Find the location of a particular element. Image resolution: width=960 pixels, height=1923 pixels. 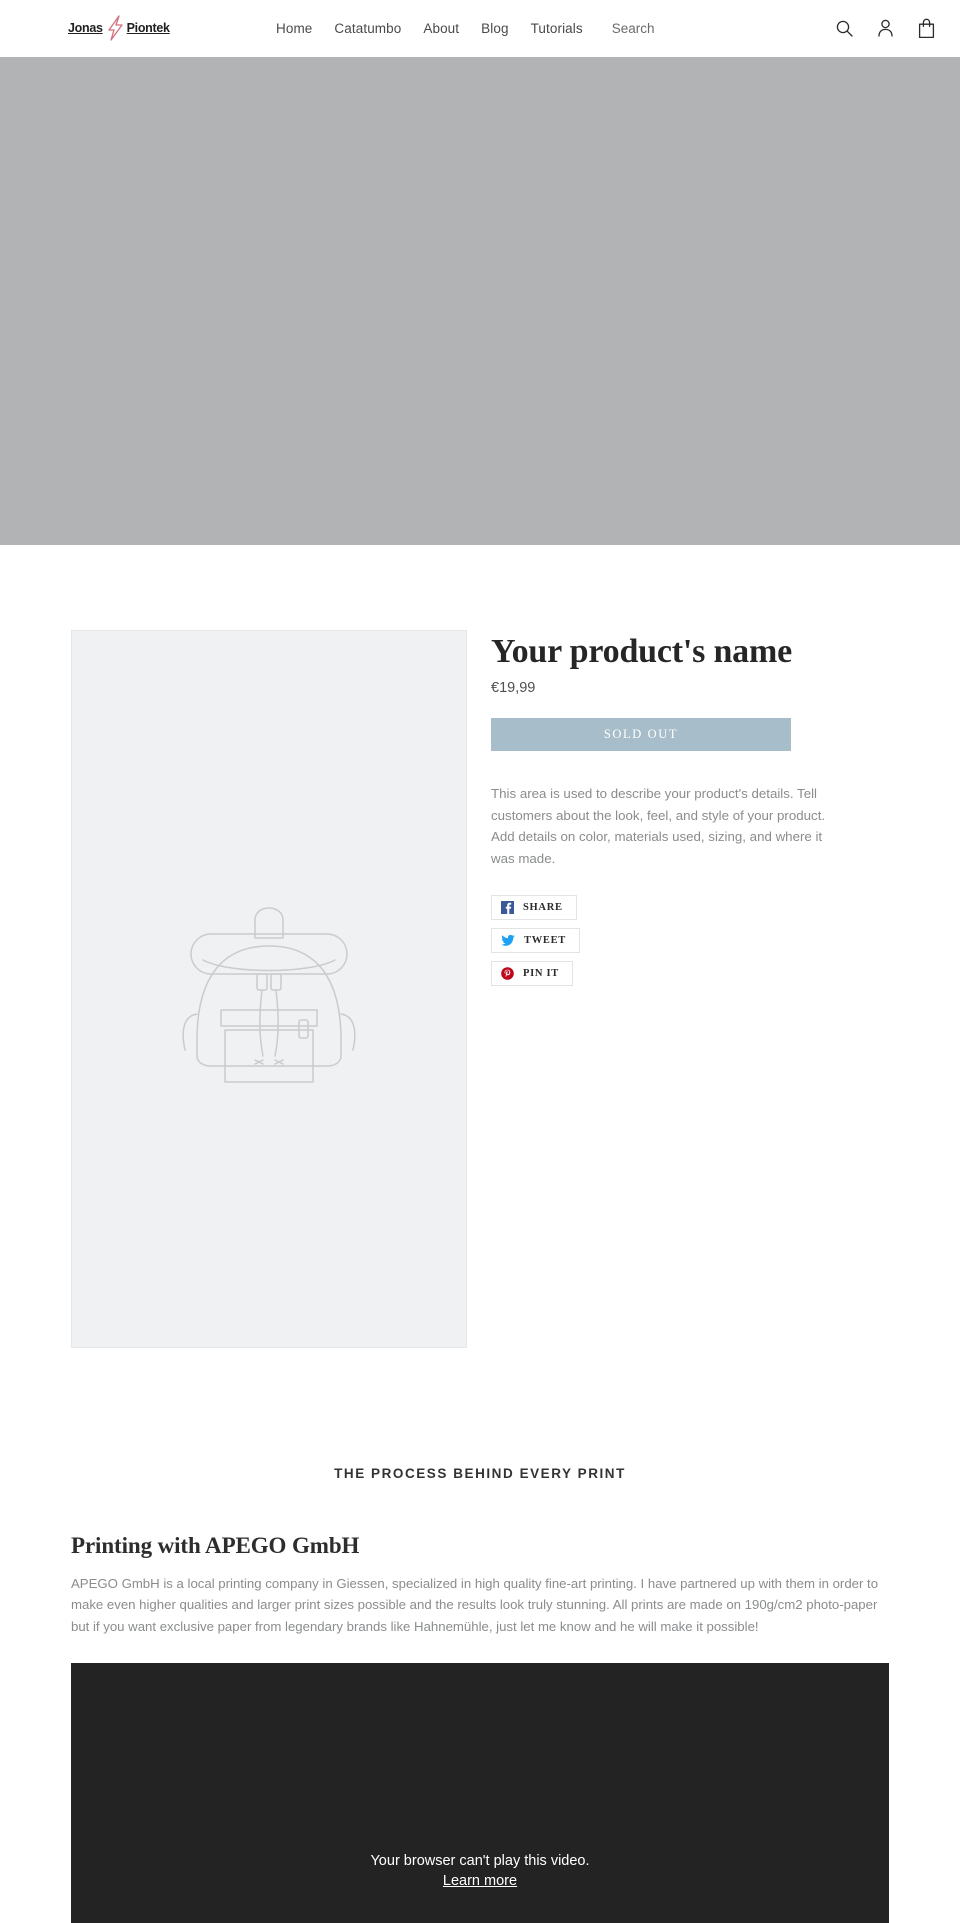

nav-link-home: Home is located at coordinates (294, 28).